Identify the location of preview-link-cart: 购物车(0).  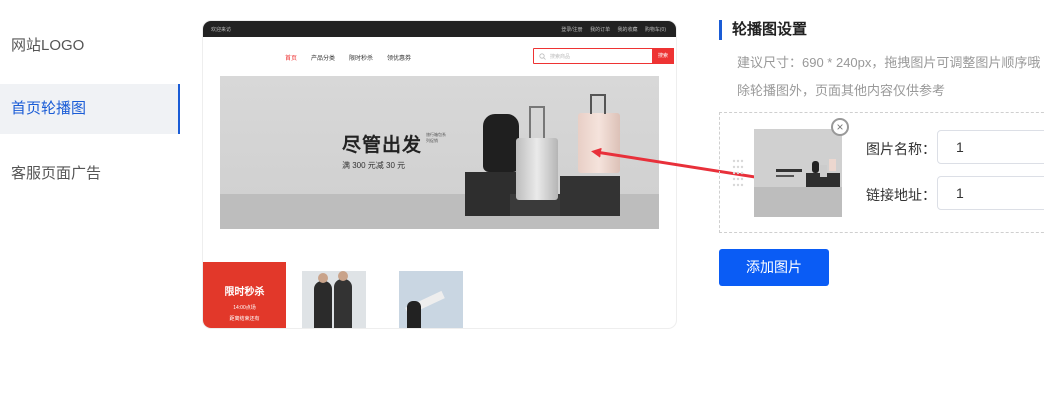
(655, 30).